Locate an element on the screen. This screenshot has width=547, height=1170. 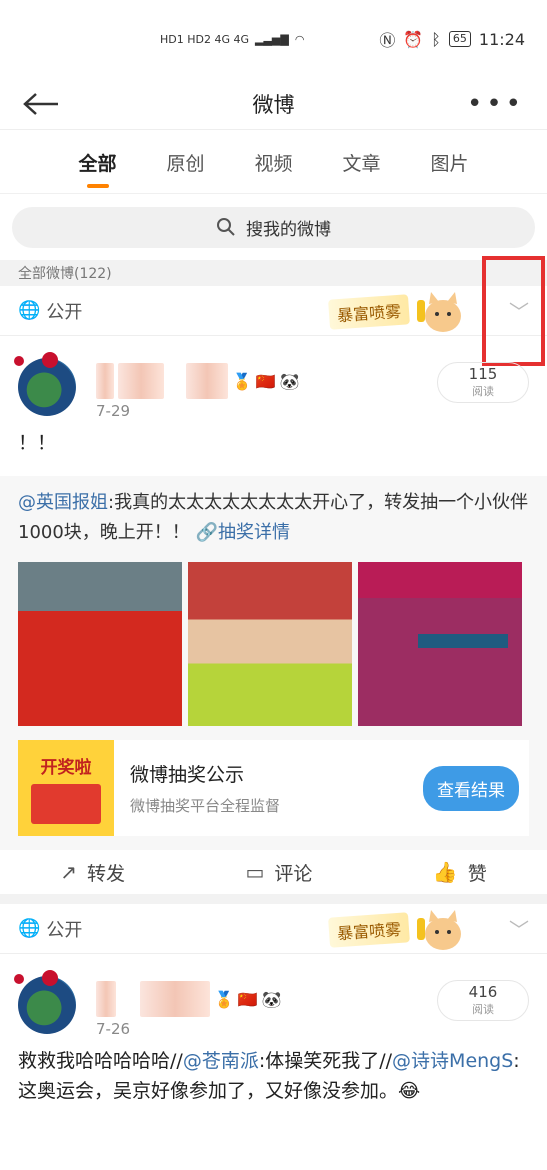
view-count-number: 115 is located at coordinates (483, 374).